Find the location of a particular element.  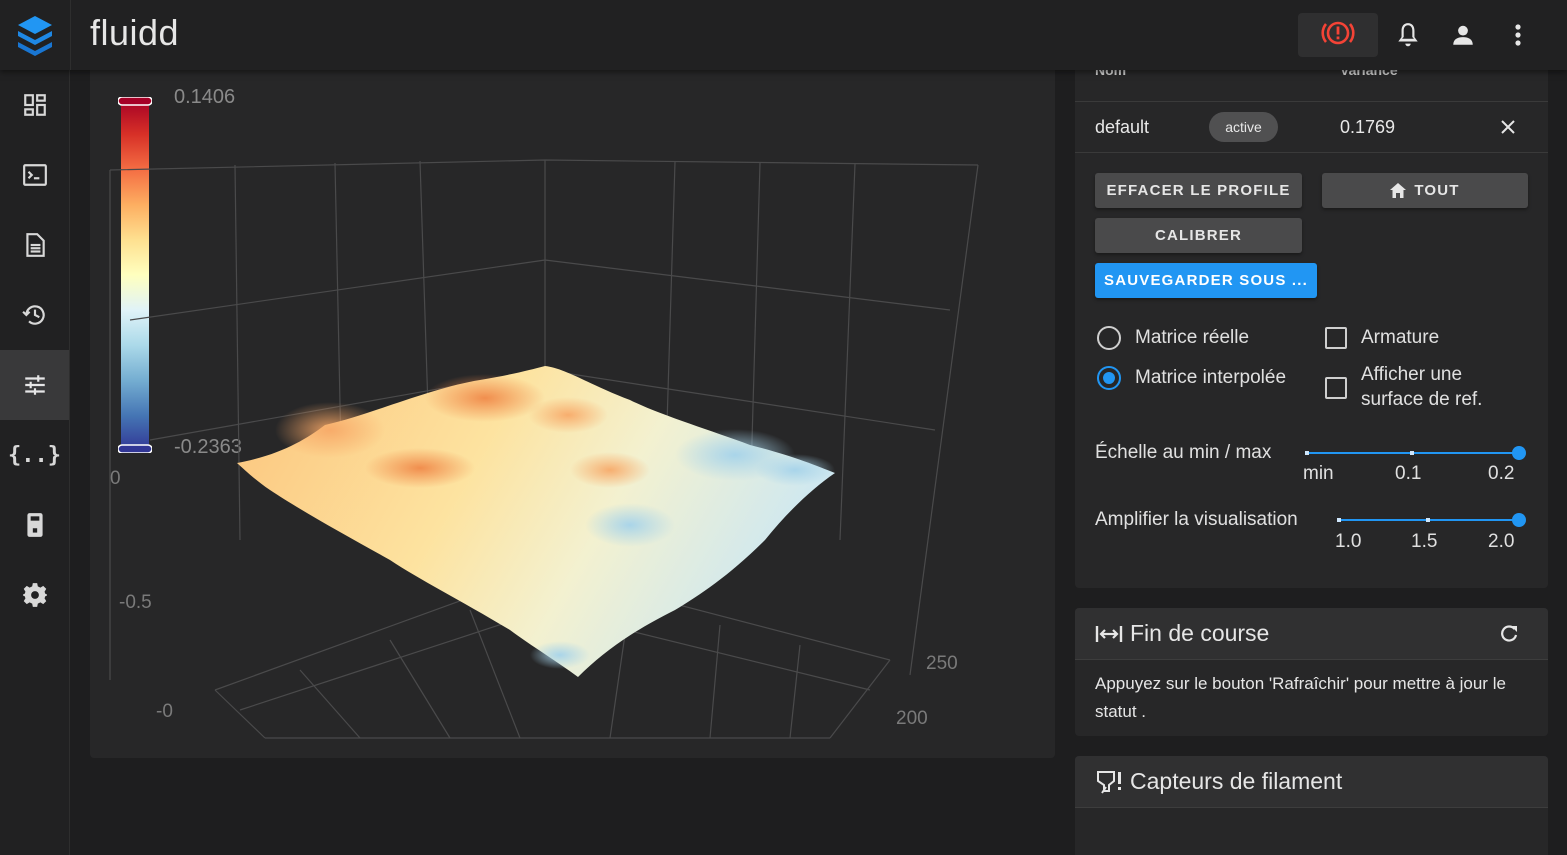

y-axis-tick-200: 200 is located at coordinates (912, 718).